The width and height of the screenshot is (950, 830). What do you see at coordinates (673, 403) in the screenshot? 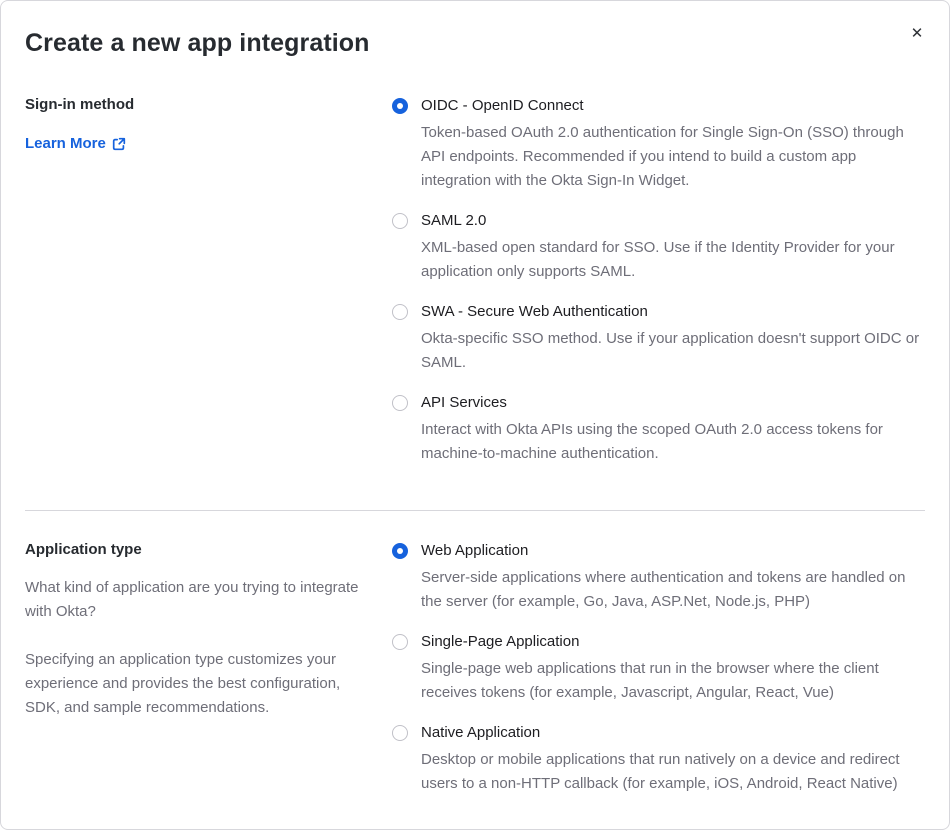
I see `option-label: API Services` at bounding box center [673, 403].